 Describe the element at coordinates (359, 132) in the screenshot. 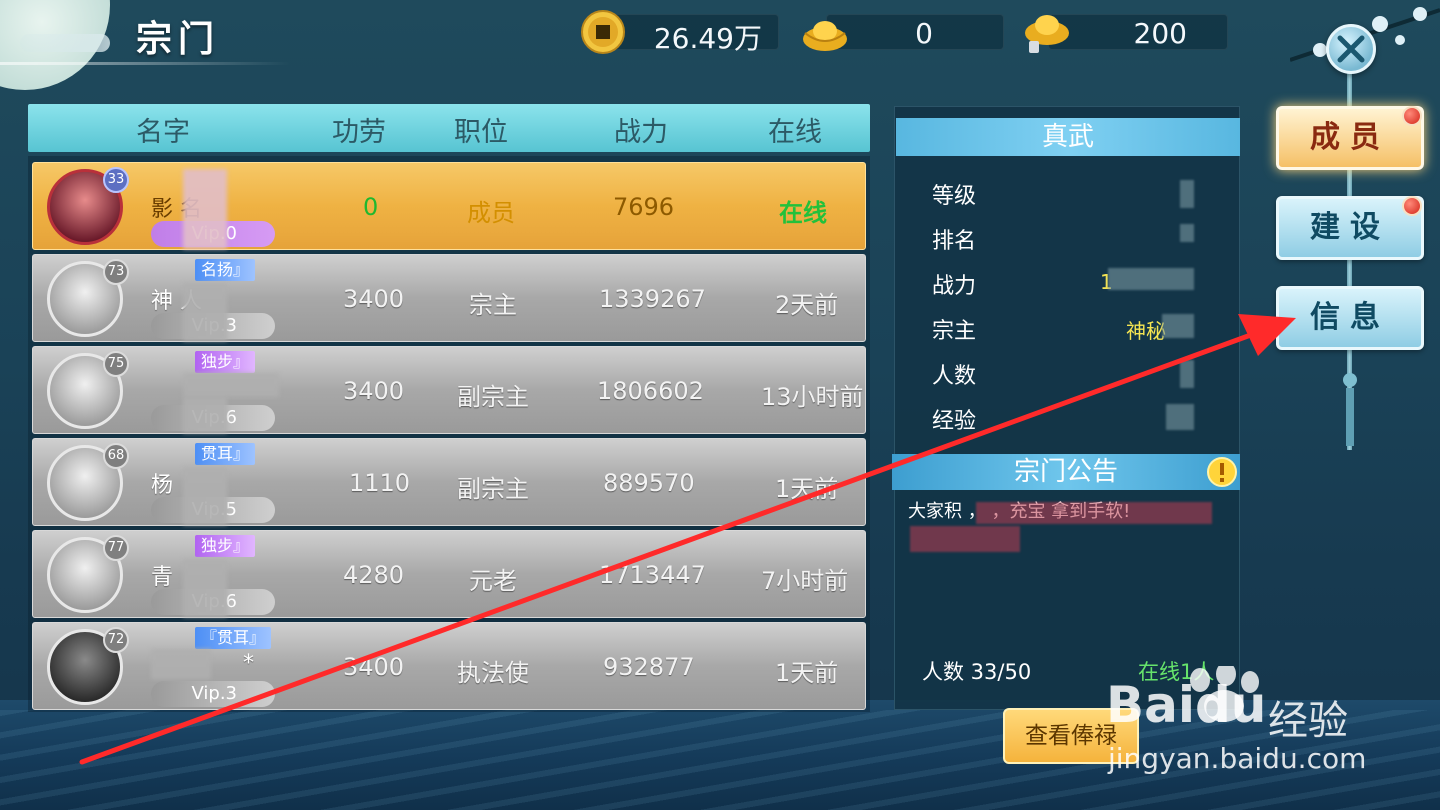

I see `column-merit: 功劳` at that location.